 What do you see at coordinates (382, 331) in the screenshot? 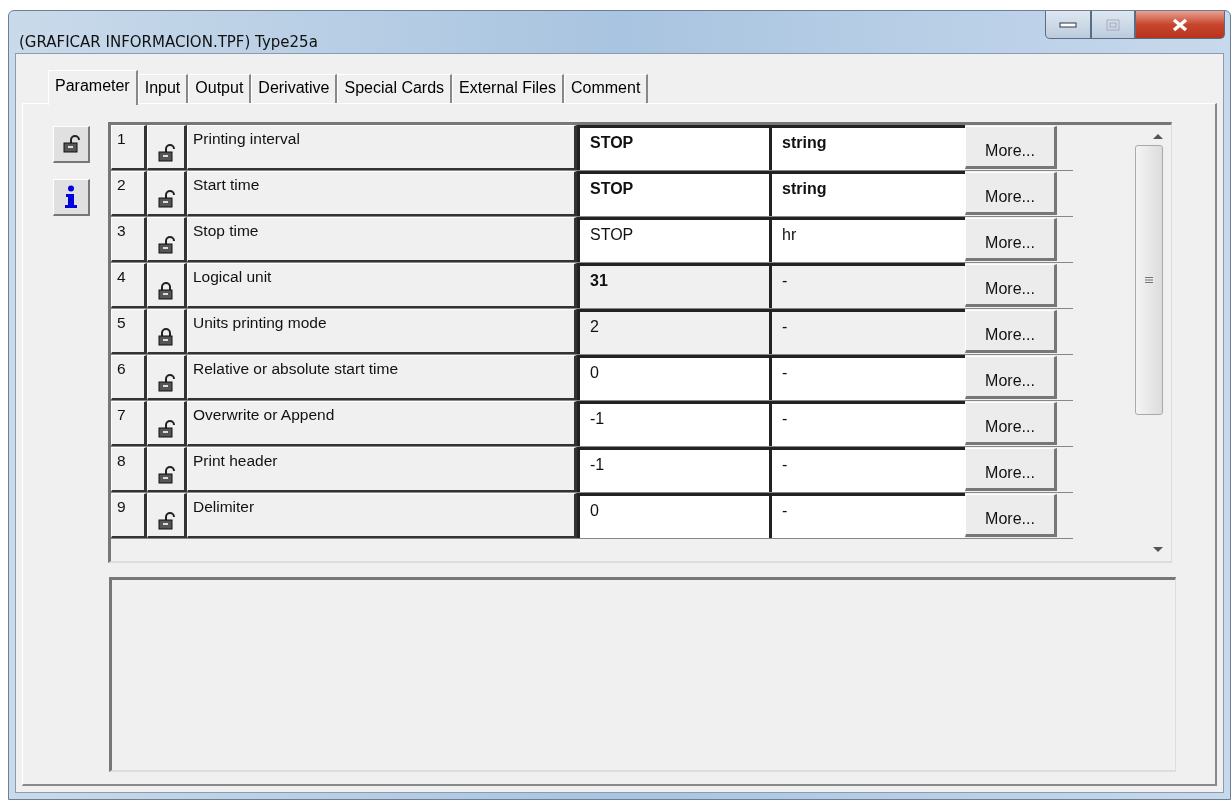
I see `parameter-name: Units printing mode` at bounding box center [382, 331].